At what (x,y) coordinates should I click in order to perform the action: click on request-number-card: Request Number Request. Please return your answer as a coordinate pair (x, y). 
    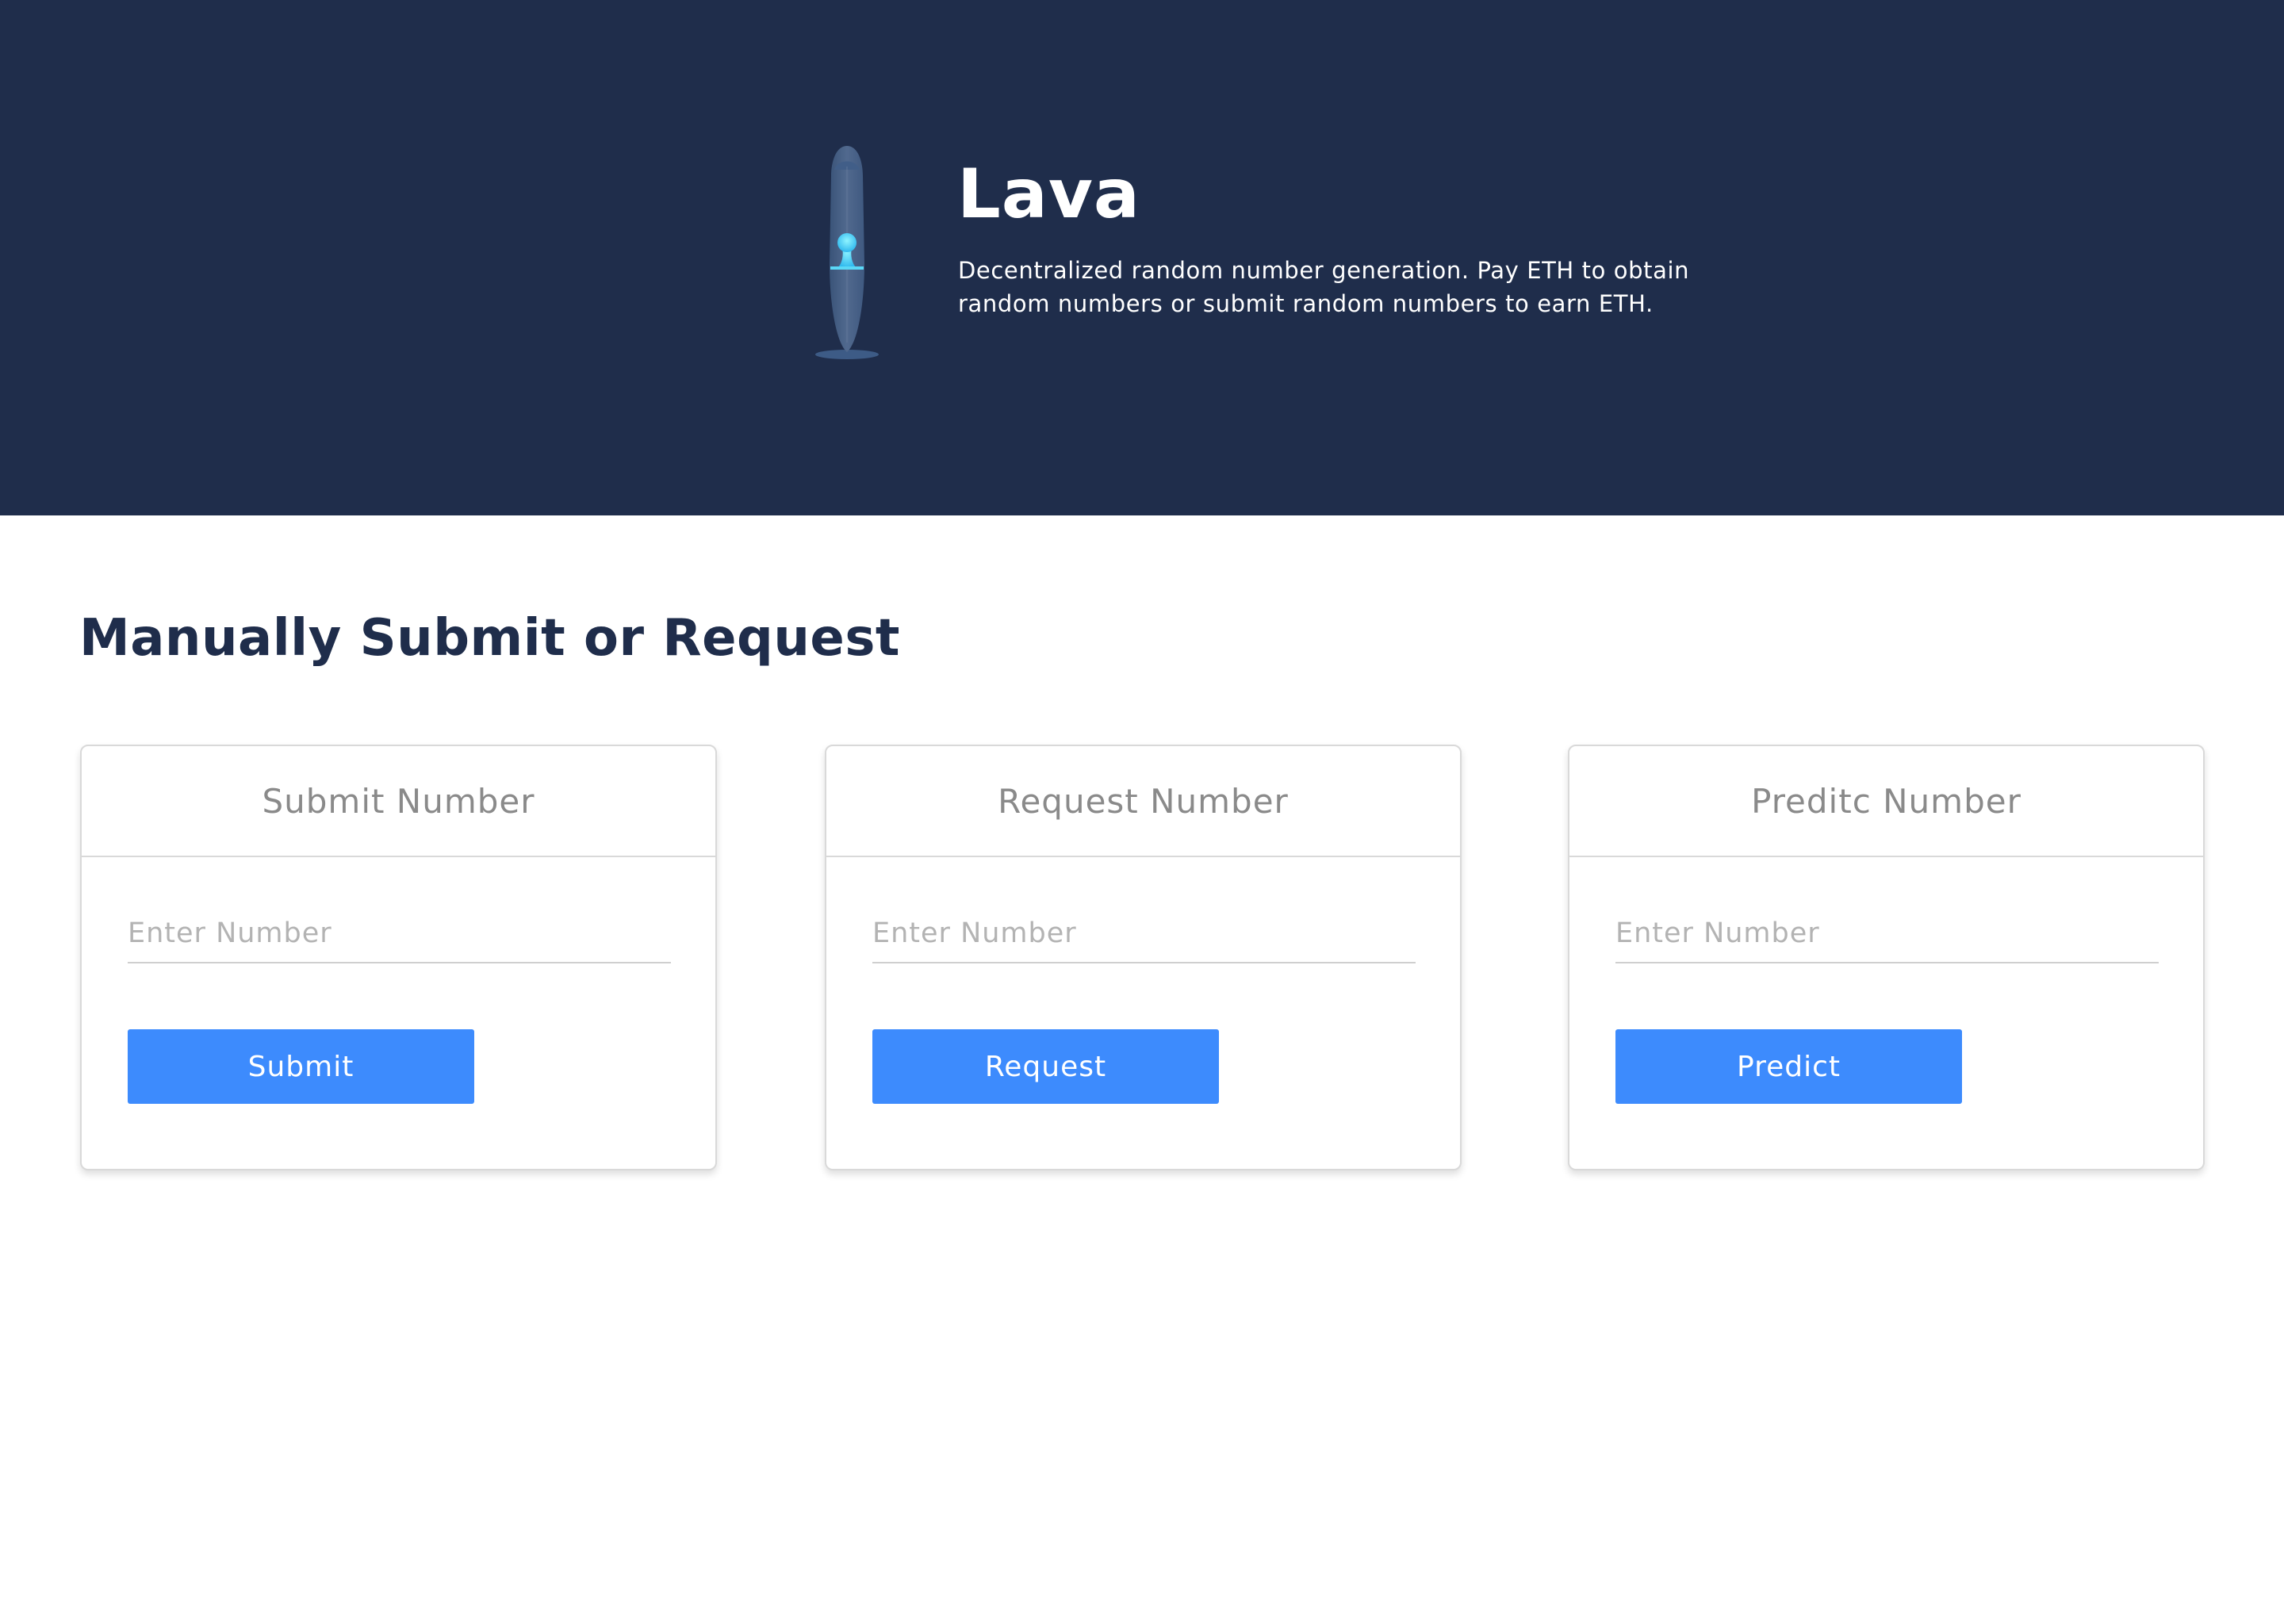
    Looking at the image, I should click on (1143, 957).